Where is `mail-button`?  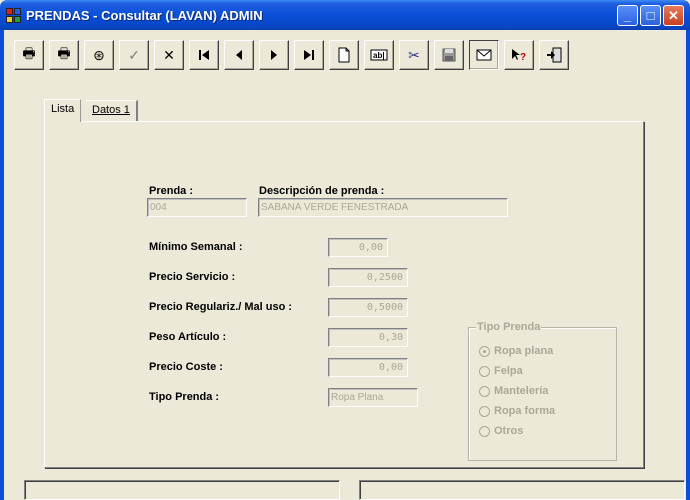 mail-button is located at coordinates (484, 55).